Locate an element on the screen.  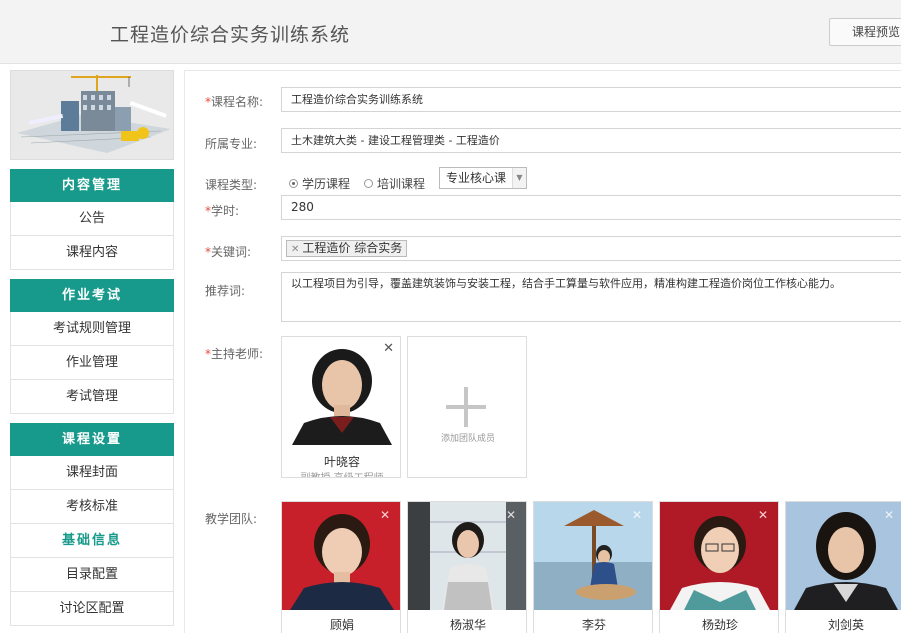
course-type-label: 课程类型: is located at coordinates (231, 185).